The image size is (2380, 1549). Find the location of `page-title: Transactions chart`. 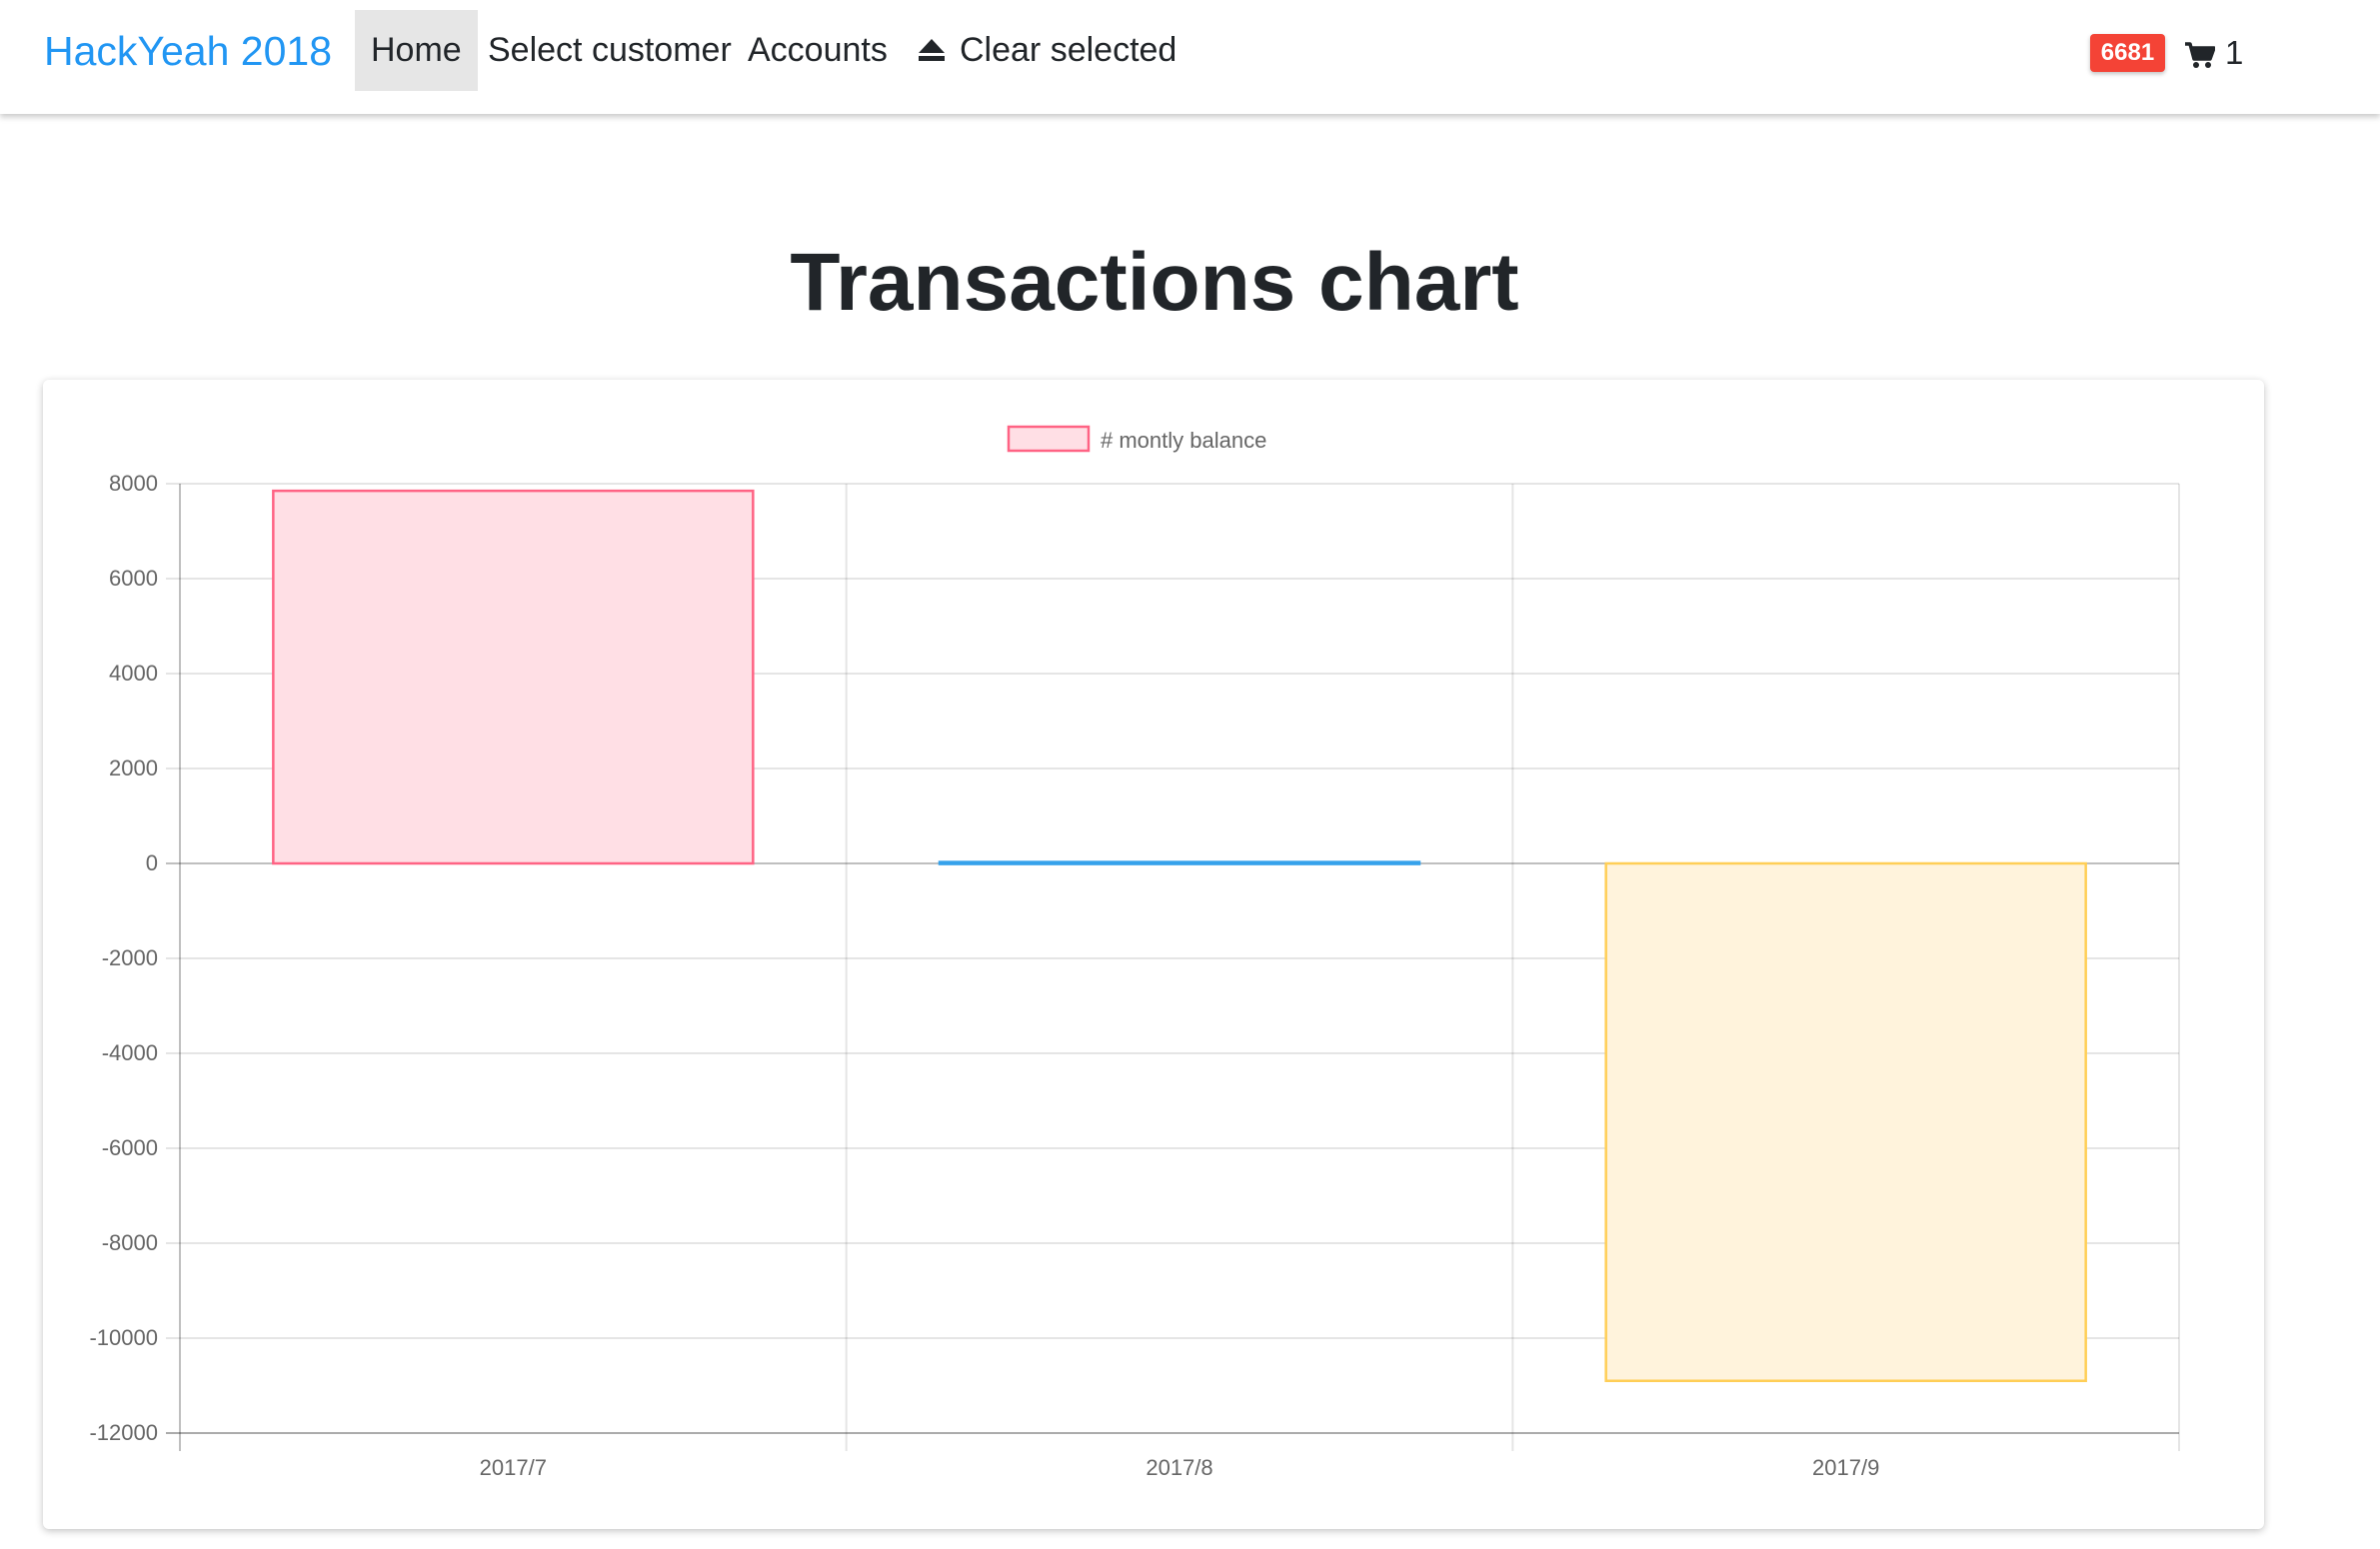

page-title: Transactions chart is located at coordinates (1154, 282).